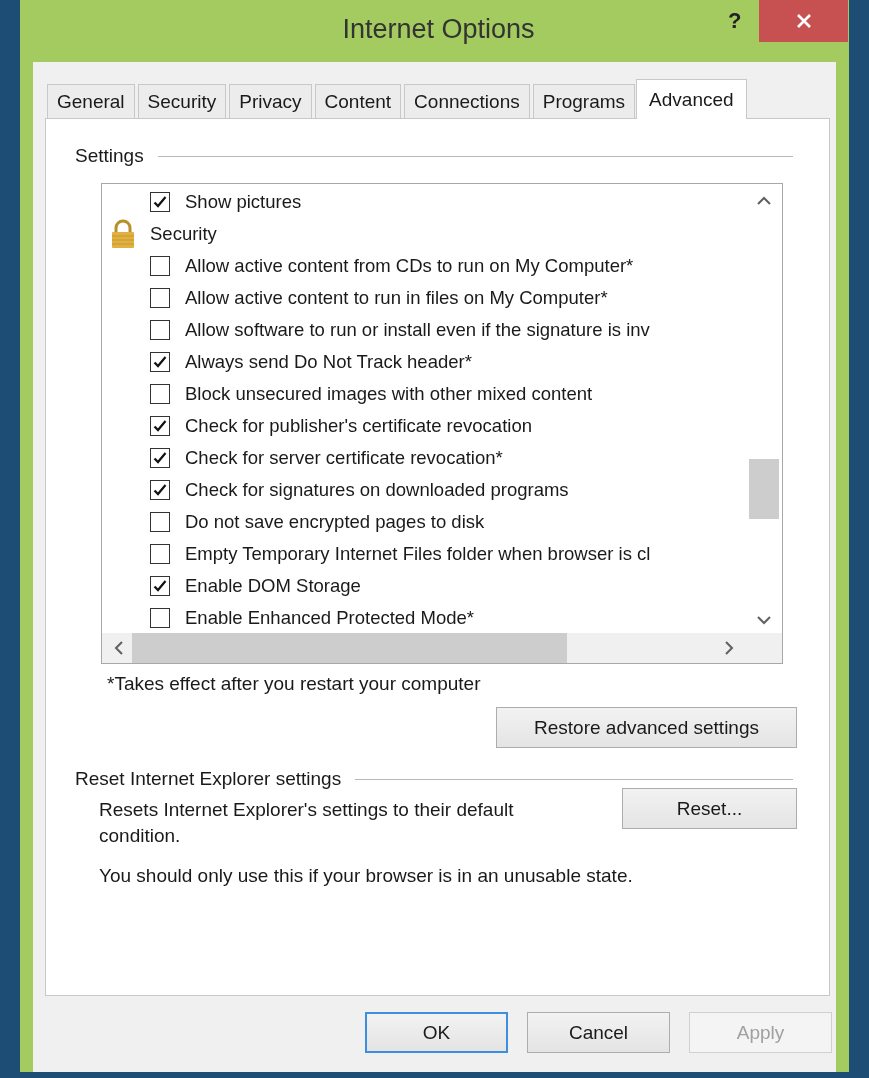 The height and width of the screenshot is (1078, 869). What do you see at coordinates (183, 234) in the screenshot?
I see `category-label: Security` at bounding box center [183, 234].